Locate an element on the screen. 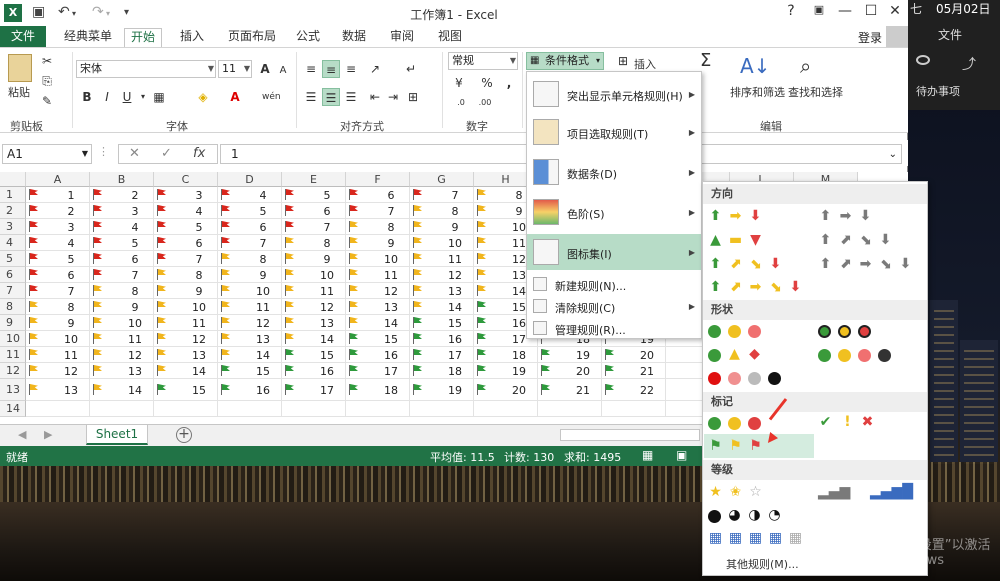 This screenshot has height=581, width=1000. table-cell: 1 is located at coordinates (58, 195).